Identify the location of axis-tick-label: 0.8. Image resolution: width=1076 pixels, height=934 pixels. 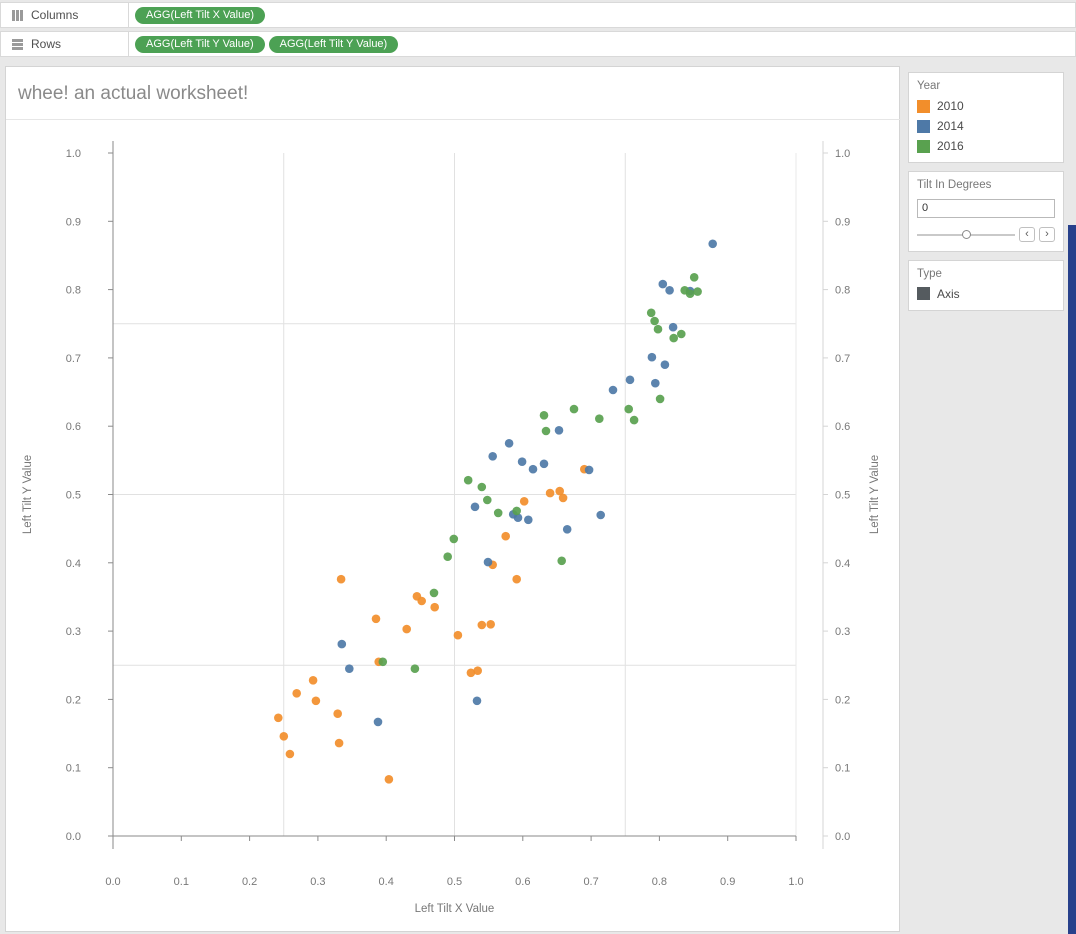
(659, 882).